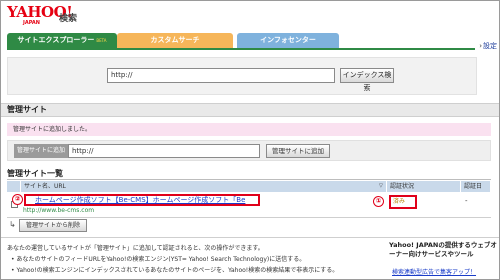  What do you see at coordinates (382, 186) in the screenshot?
I see `filter-icon: ▽` at bounding box center [382, 186].